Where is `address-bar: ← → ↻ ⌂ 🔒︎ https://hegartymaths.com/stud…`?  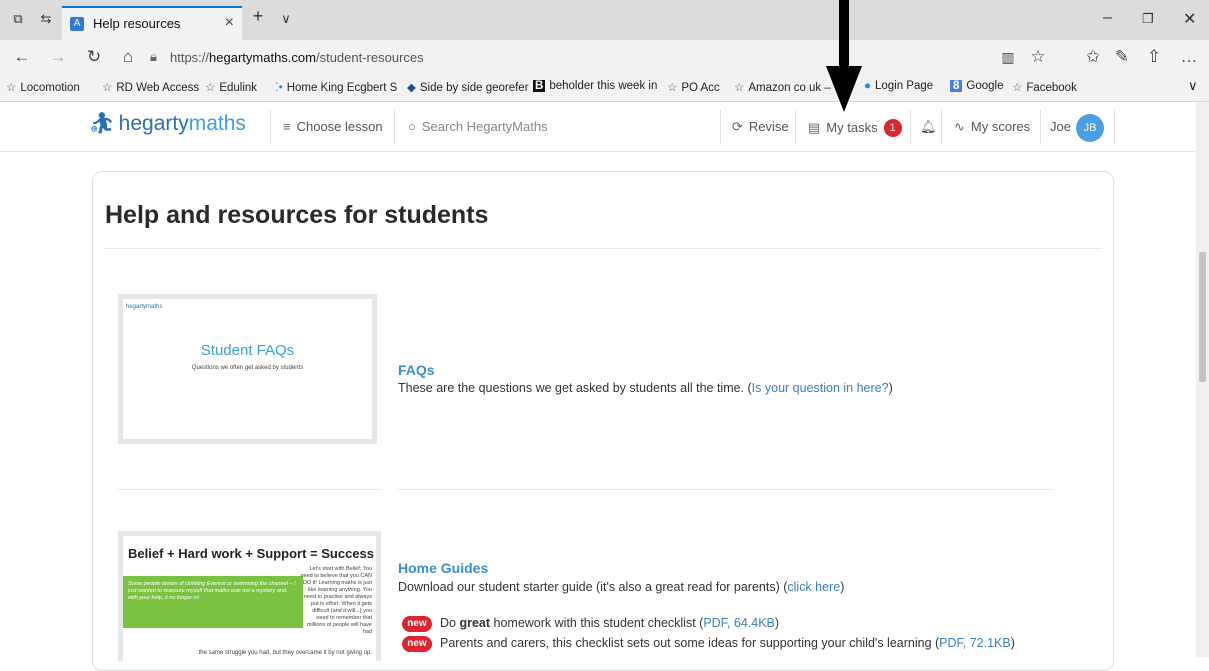
address-bar: ← → ↻ ⌂ 🔒︎ https://hegartymaths.com/stud… is located at coordinates (604, 57).